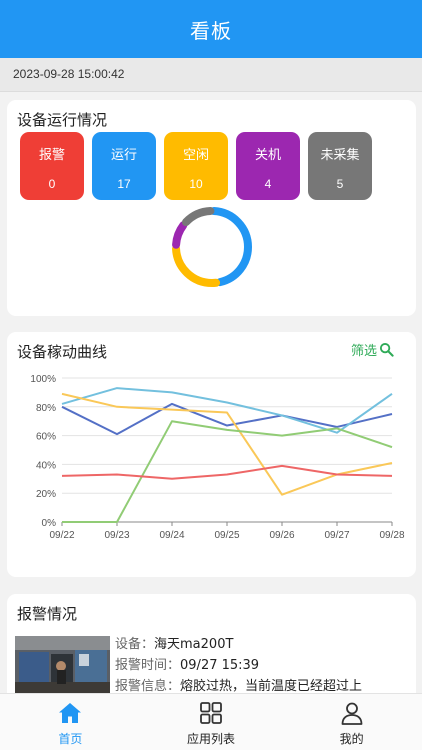 The image size is (422, 750). I want to click on filter-label: 筛选, so click(363, 351).